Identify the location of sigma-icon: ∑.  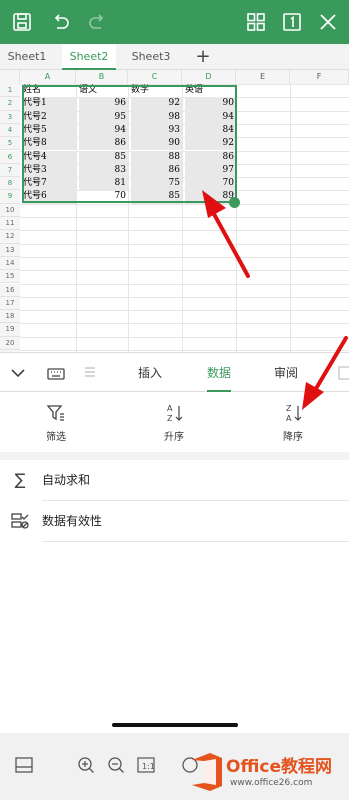
(20, 479).